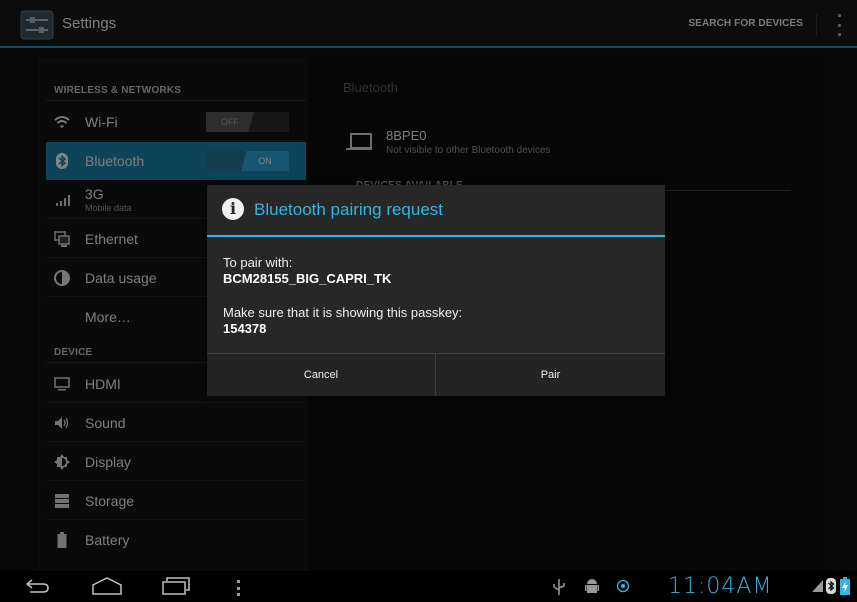 This screenshot has height=602, width=857. What do you see at coordinates (321, 375) in the screenshot?
I see `cancel-button: Cancel` at bounding box center [321, 375].